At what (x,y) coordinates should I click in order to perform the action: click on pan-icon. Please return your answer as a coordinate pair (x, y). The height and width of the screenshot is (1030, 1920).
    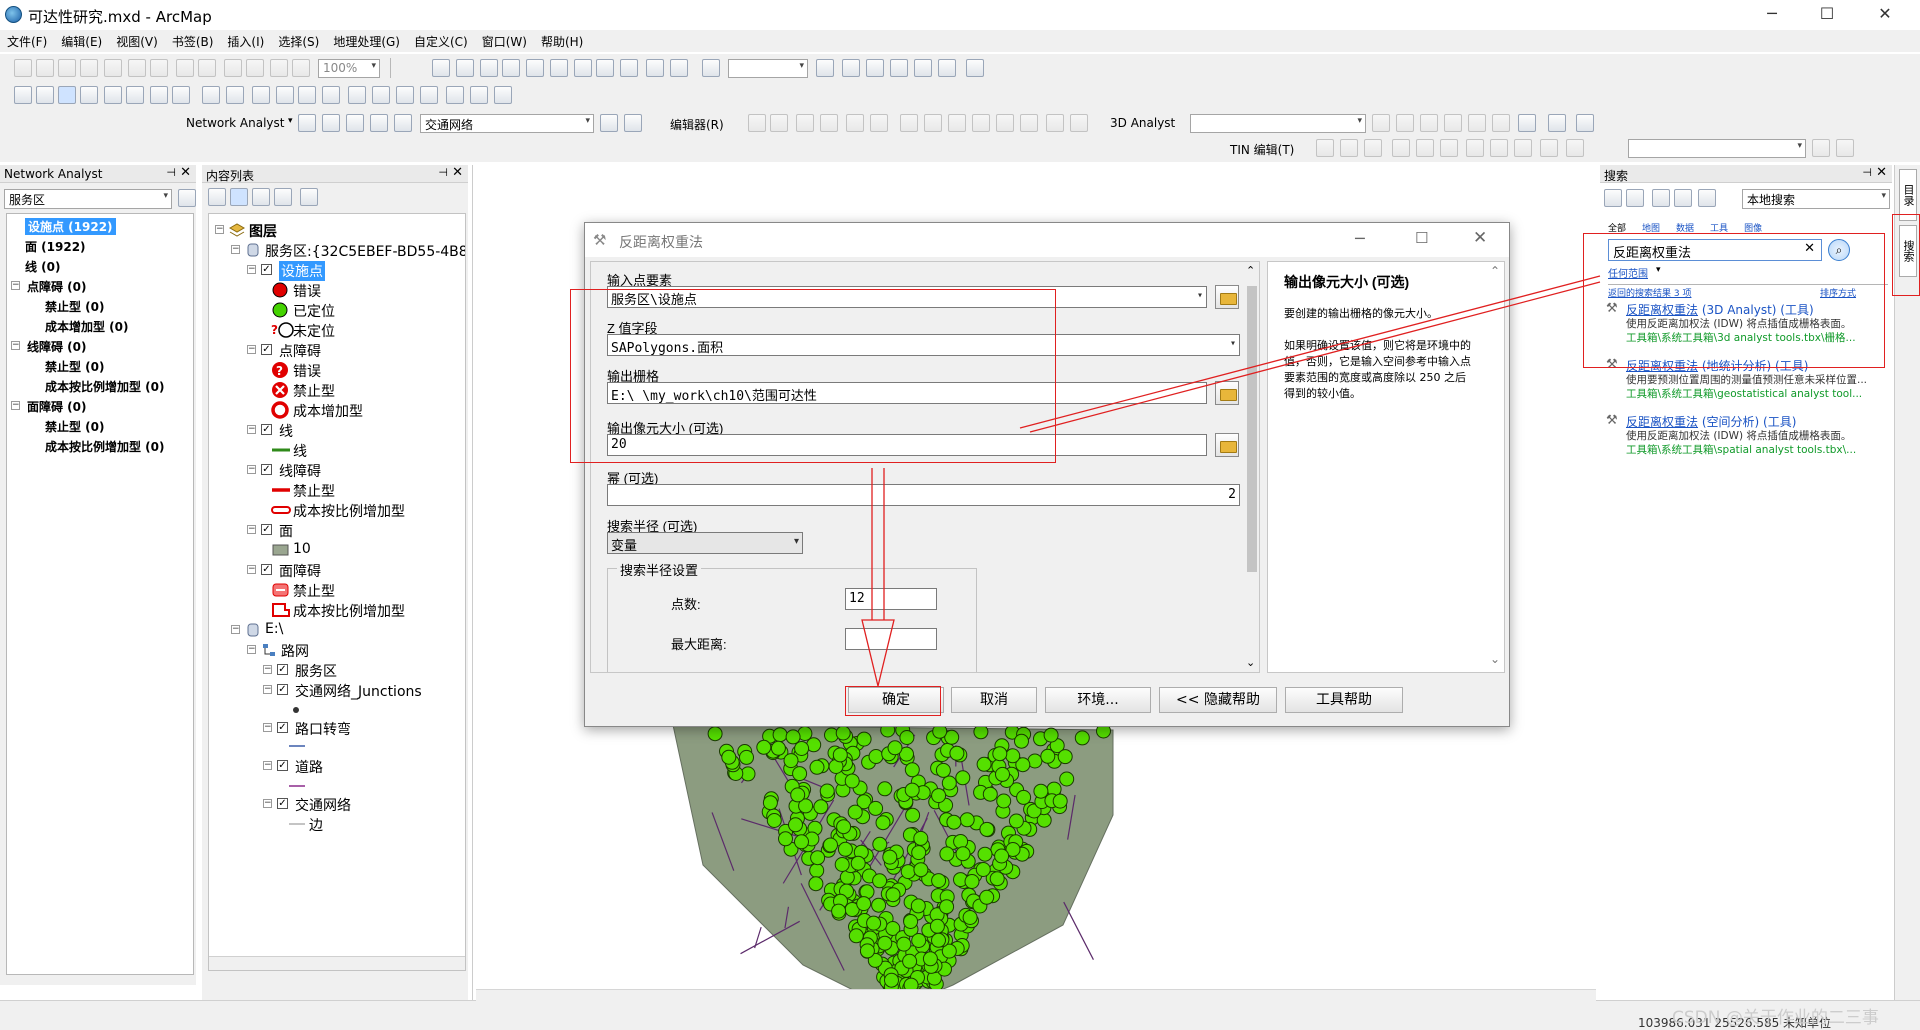
    Looking at the image, I should click on (67, 95).